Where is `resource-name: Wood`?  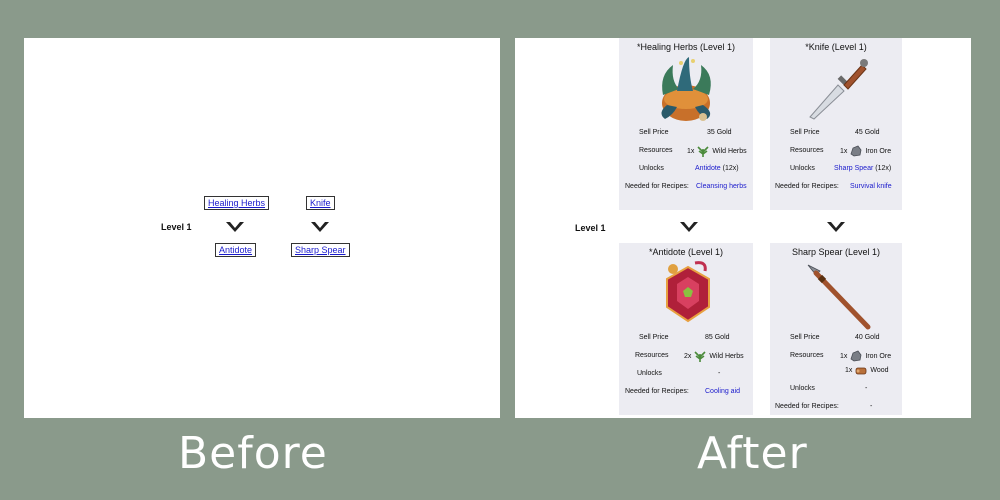
resource-name: Wood is located at coordinates (879, 370).